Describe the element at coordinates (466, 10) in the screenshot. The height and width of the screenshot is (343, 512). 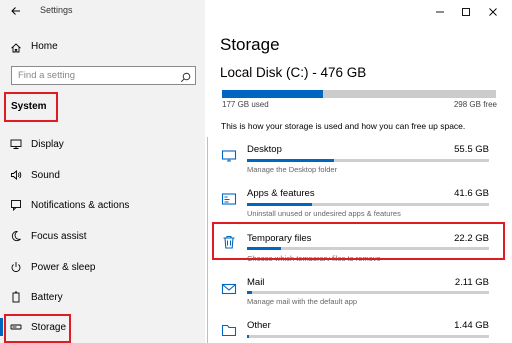
I see `maximize-icon` at that location.